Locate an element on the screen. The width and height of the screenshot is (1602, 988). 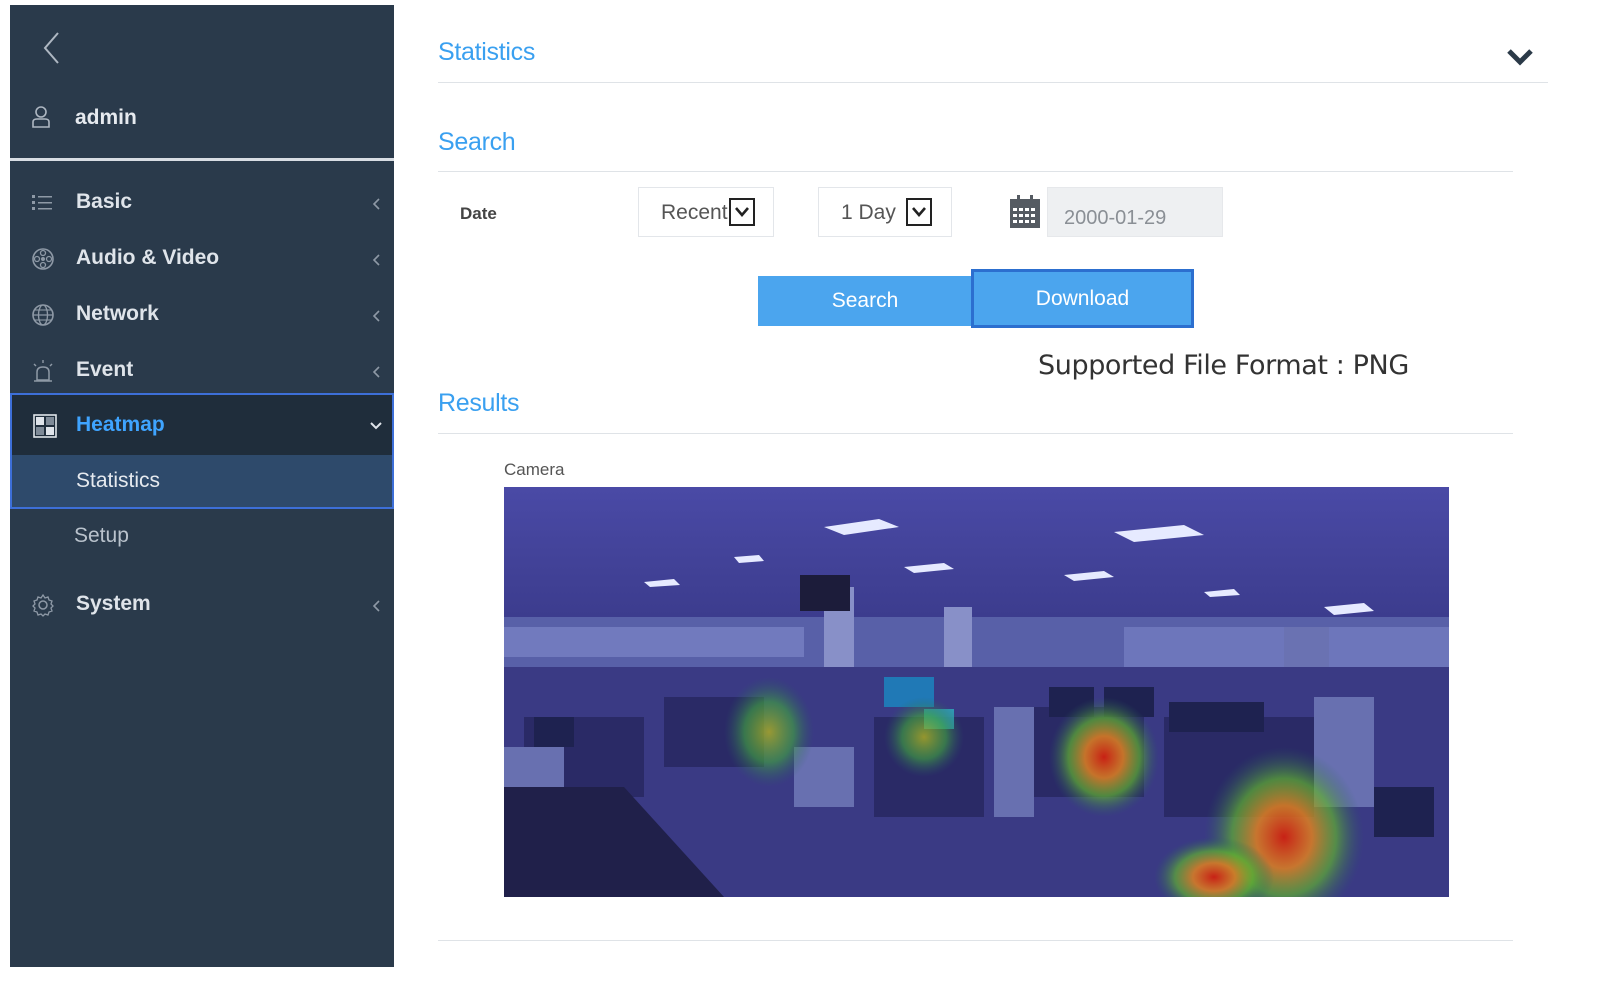
sidebar-item-label: Network is located at coordinates (117, 313).